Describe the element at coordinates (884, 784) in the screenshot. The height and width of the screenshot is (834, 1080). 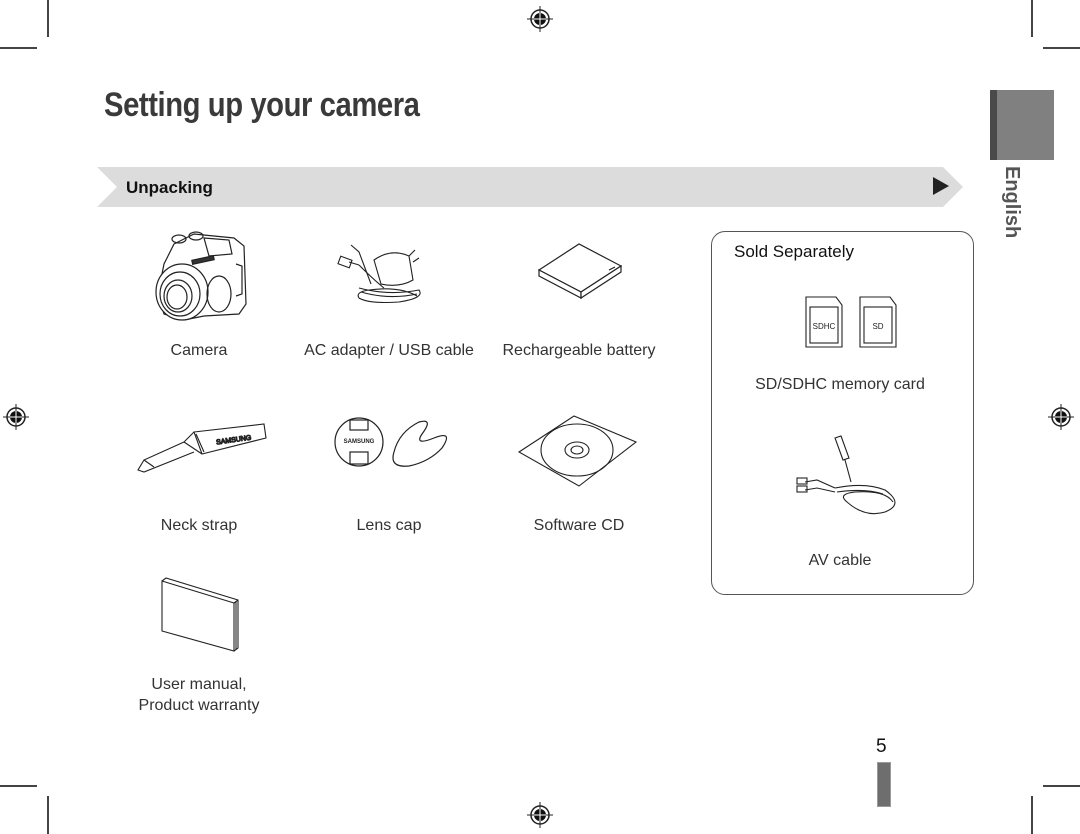
I see `page-marker-bar` at that location.